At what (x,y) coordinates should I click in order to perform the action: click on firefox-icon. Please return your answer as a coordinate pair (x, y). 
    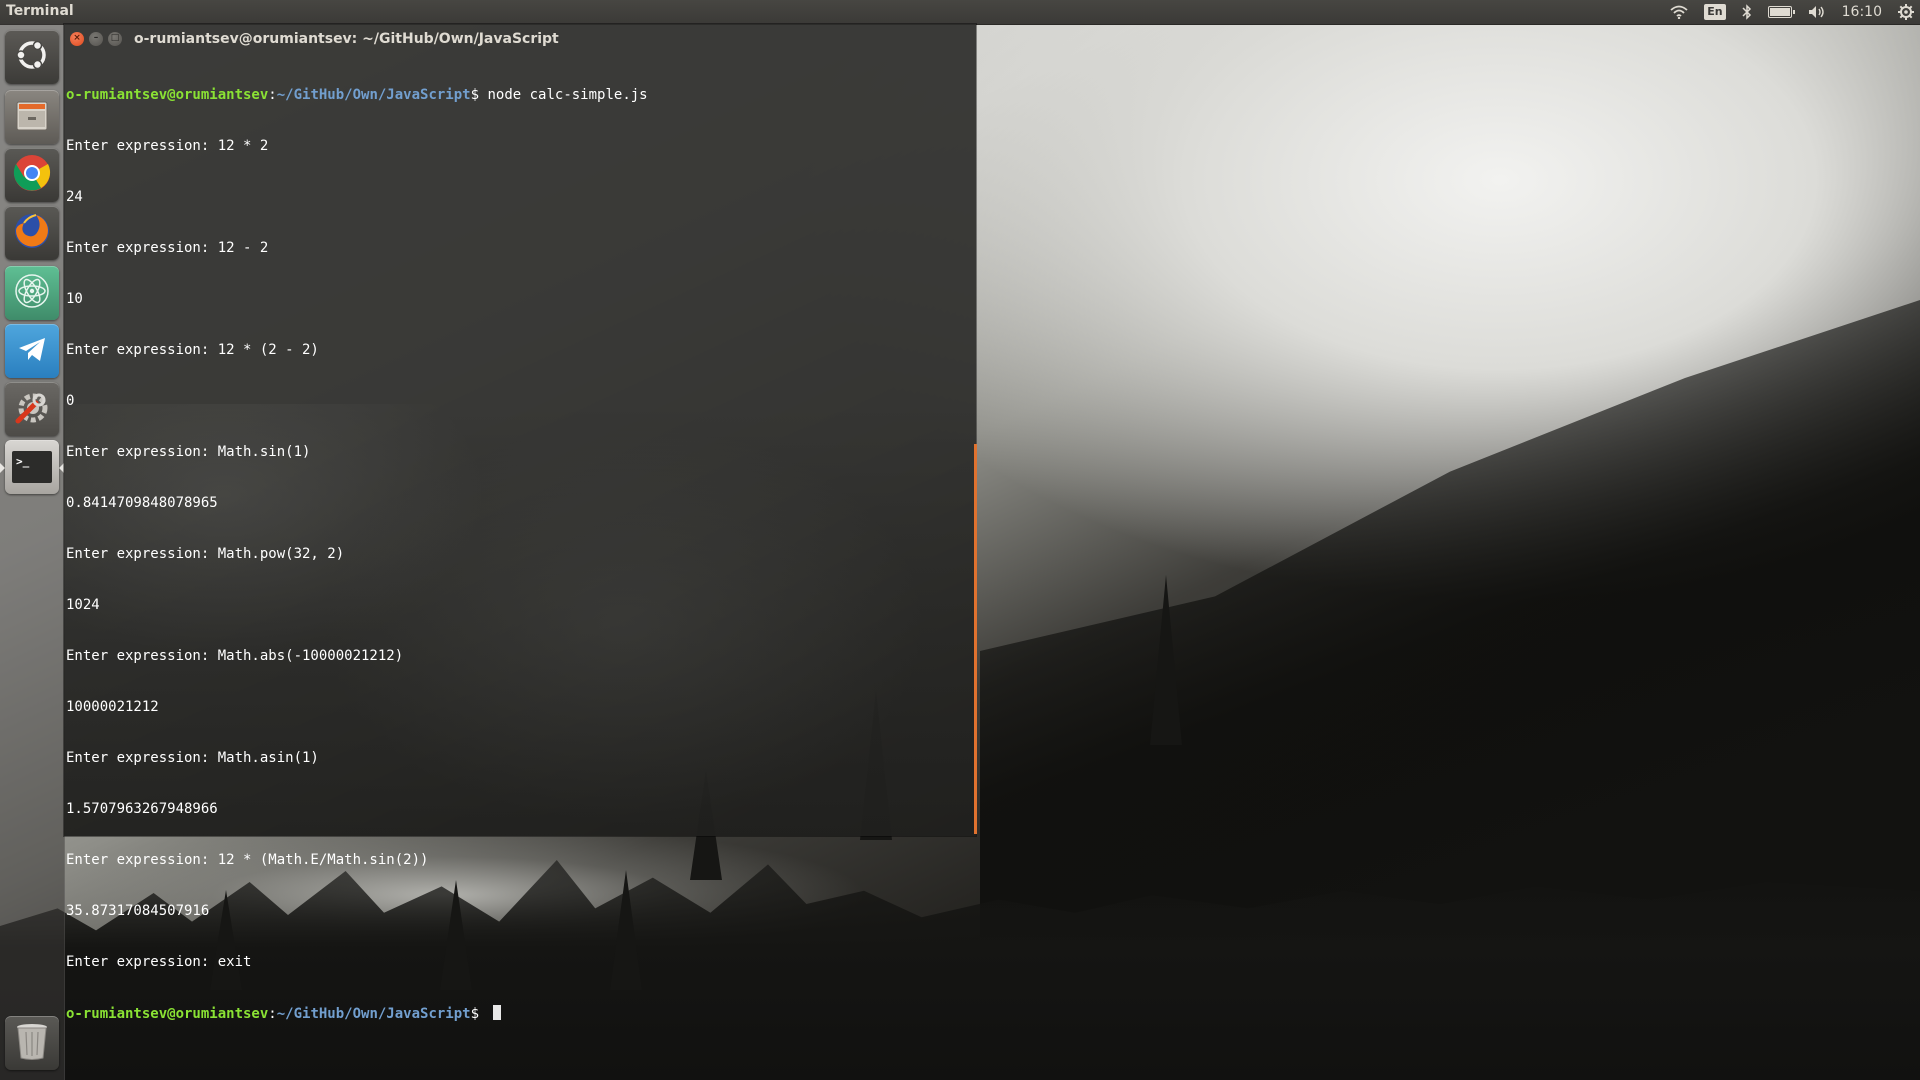
    Looking at the image, I should click on (32, 233).